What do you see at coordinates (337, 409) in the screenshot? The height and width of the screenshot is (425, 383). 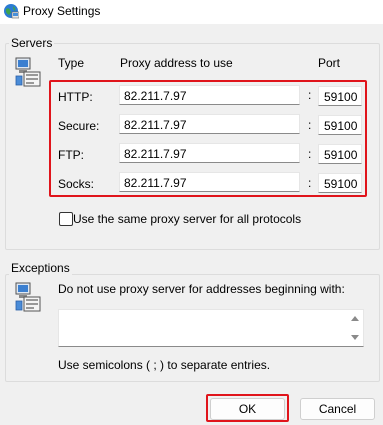 I see `cancel-button: Cancel` at bounding box center [337, 409].